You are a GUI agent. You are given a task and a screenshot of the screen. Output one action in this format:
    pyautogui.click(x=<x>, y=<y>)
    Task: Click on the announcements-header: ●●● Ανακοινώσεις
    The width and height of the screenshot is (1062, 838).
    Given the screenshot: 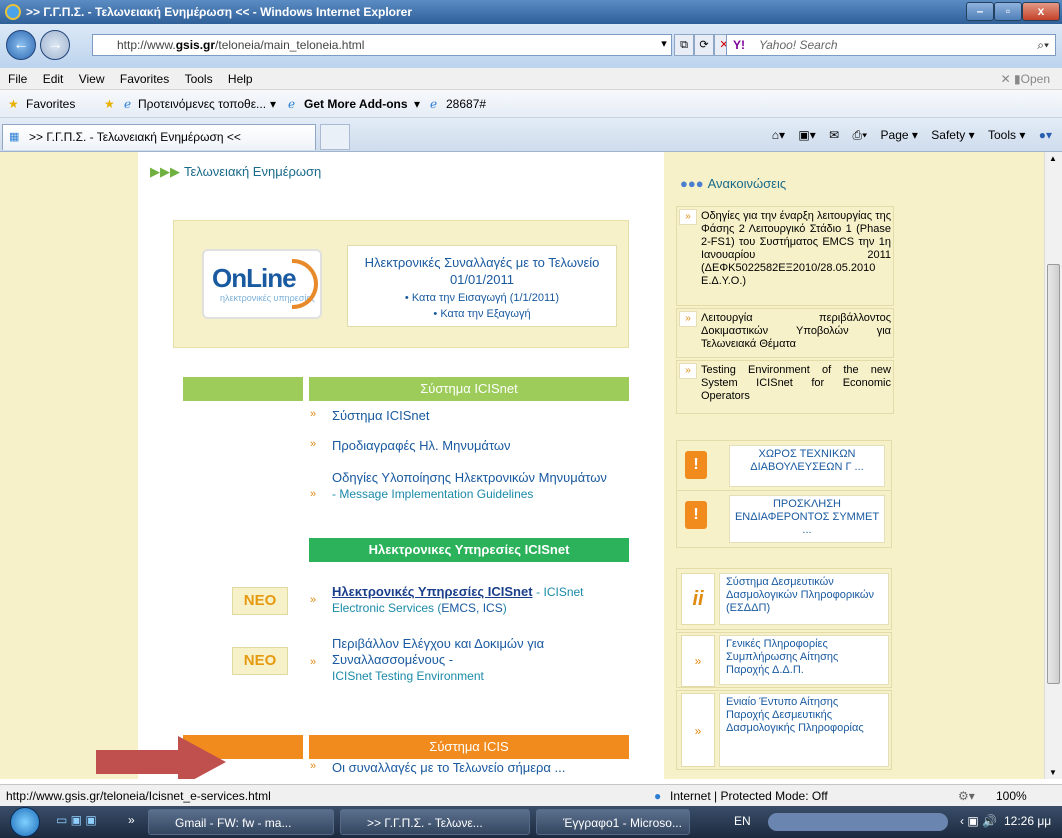 What is the action you would take?
    pyautogui.click(x=733, y=183)
    